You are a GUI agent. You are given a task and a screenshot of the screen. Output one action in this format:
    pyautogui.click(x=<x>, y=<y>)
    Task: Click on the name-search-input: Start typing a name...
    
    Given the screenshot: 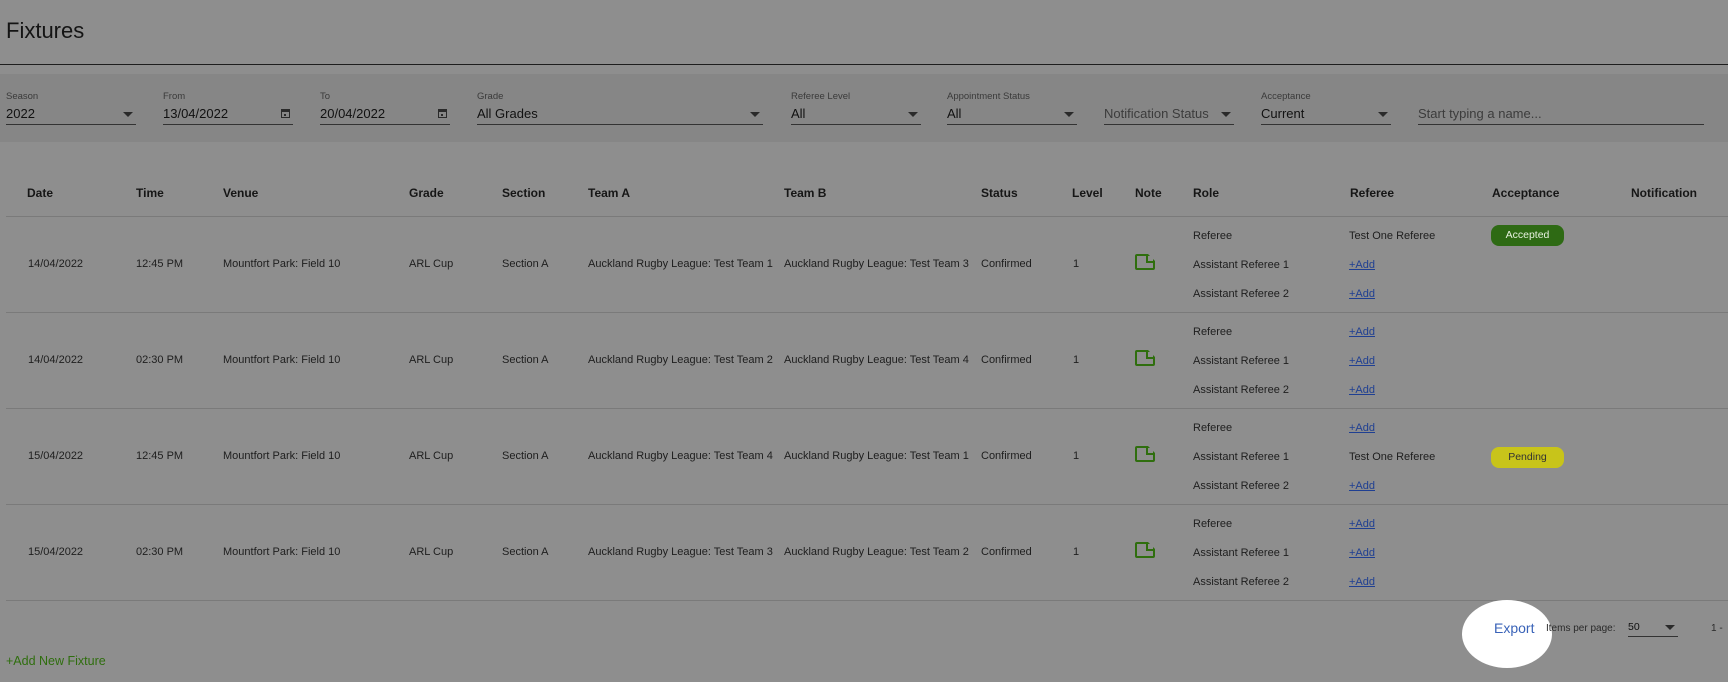 What is the action you would take?
    pyautogui.click(x=1561, y=114)
    